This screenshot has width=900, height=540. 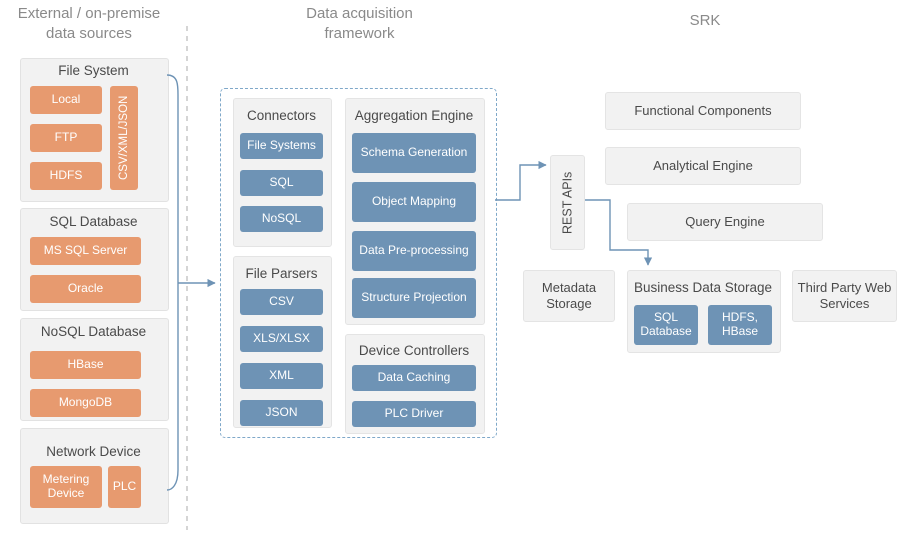 What do you see at coordinates (740, 325) in the screenshot?
I see `storage-hdfs-hbase: HDFS, HBase` at bounding box center [740, 325].